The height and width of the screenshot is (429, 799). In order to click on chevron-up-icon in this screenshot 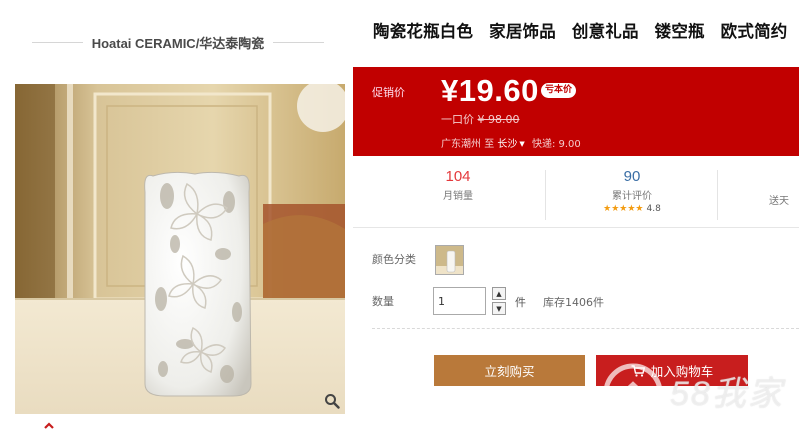, I will do `click(49, 422)`.